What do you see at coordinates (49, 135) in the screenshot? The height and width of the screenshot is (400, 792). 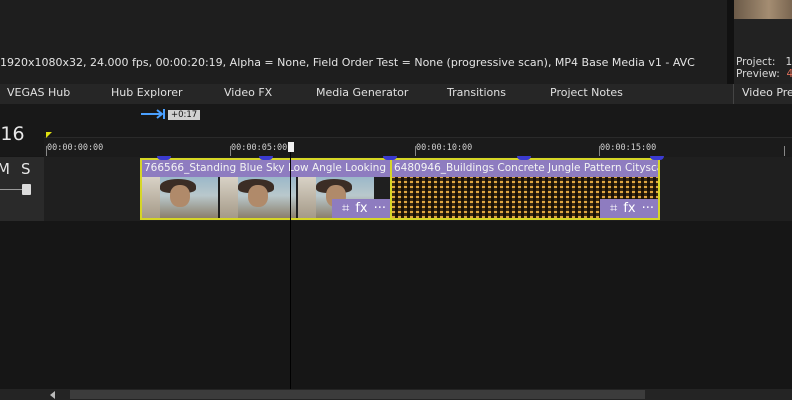 I see `in-point-marker` at bounding box center [49, 135].